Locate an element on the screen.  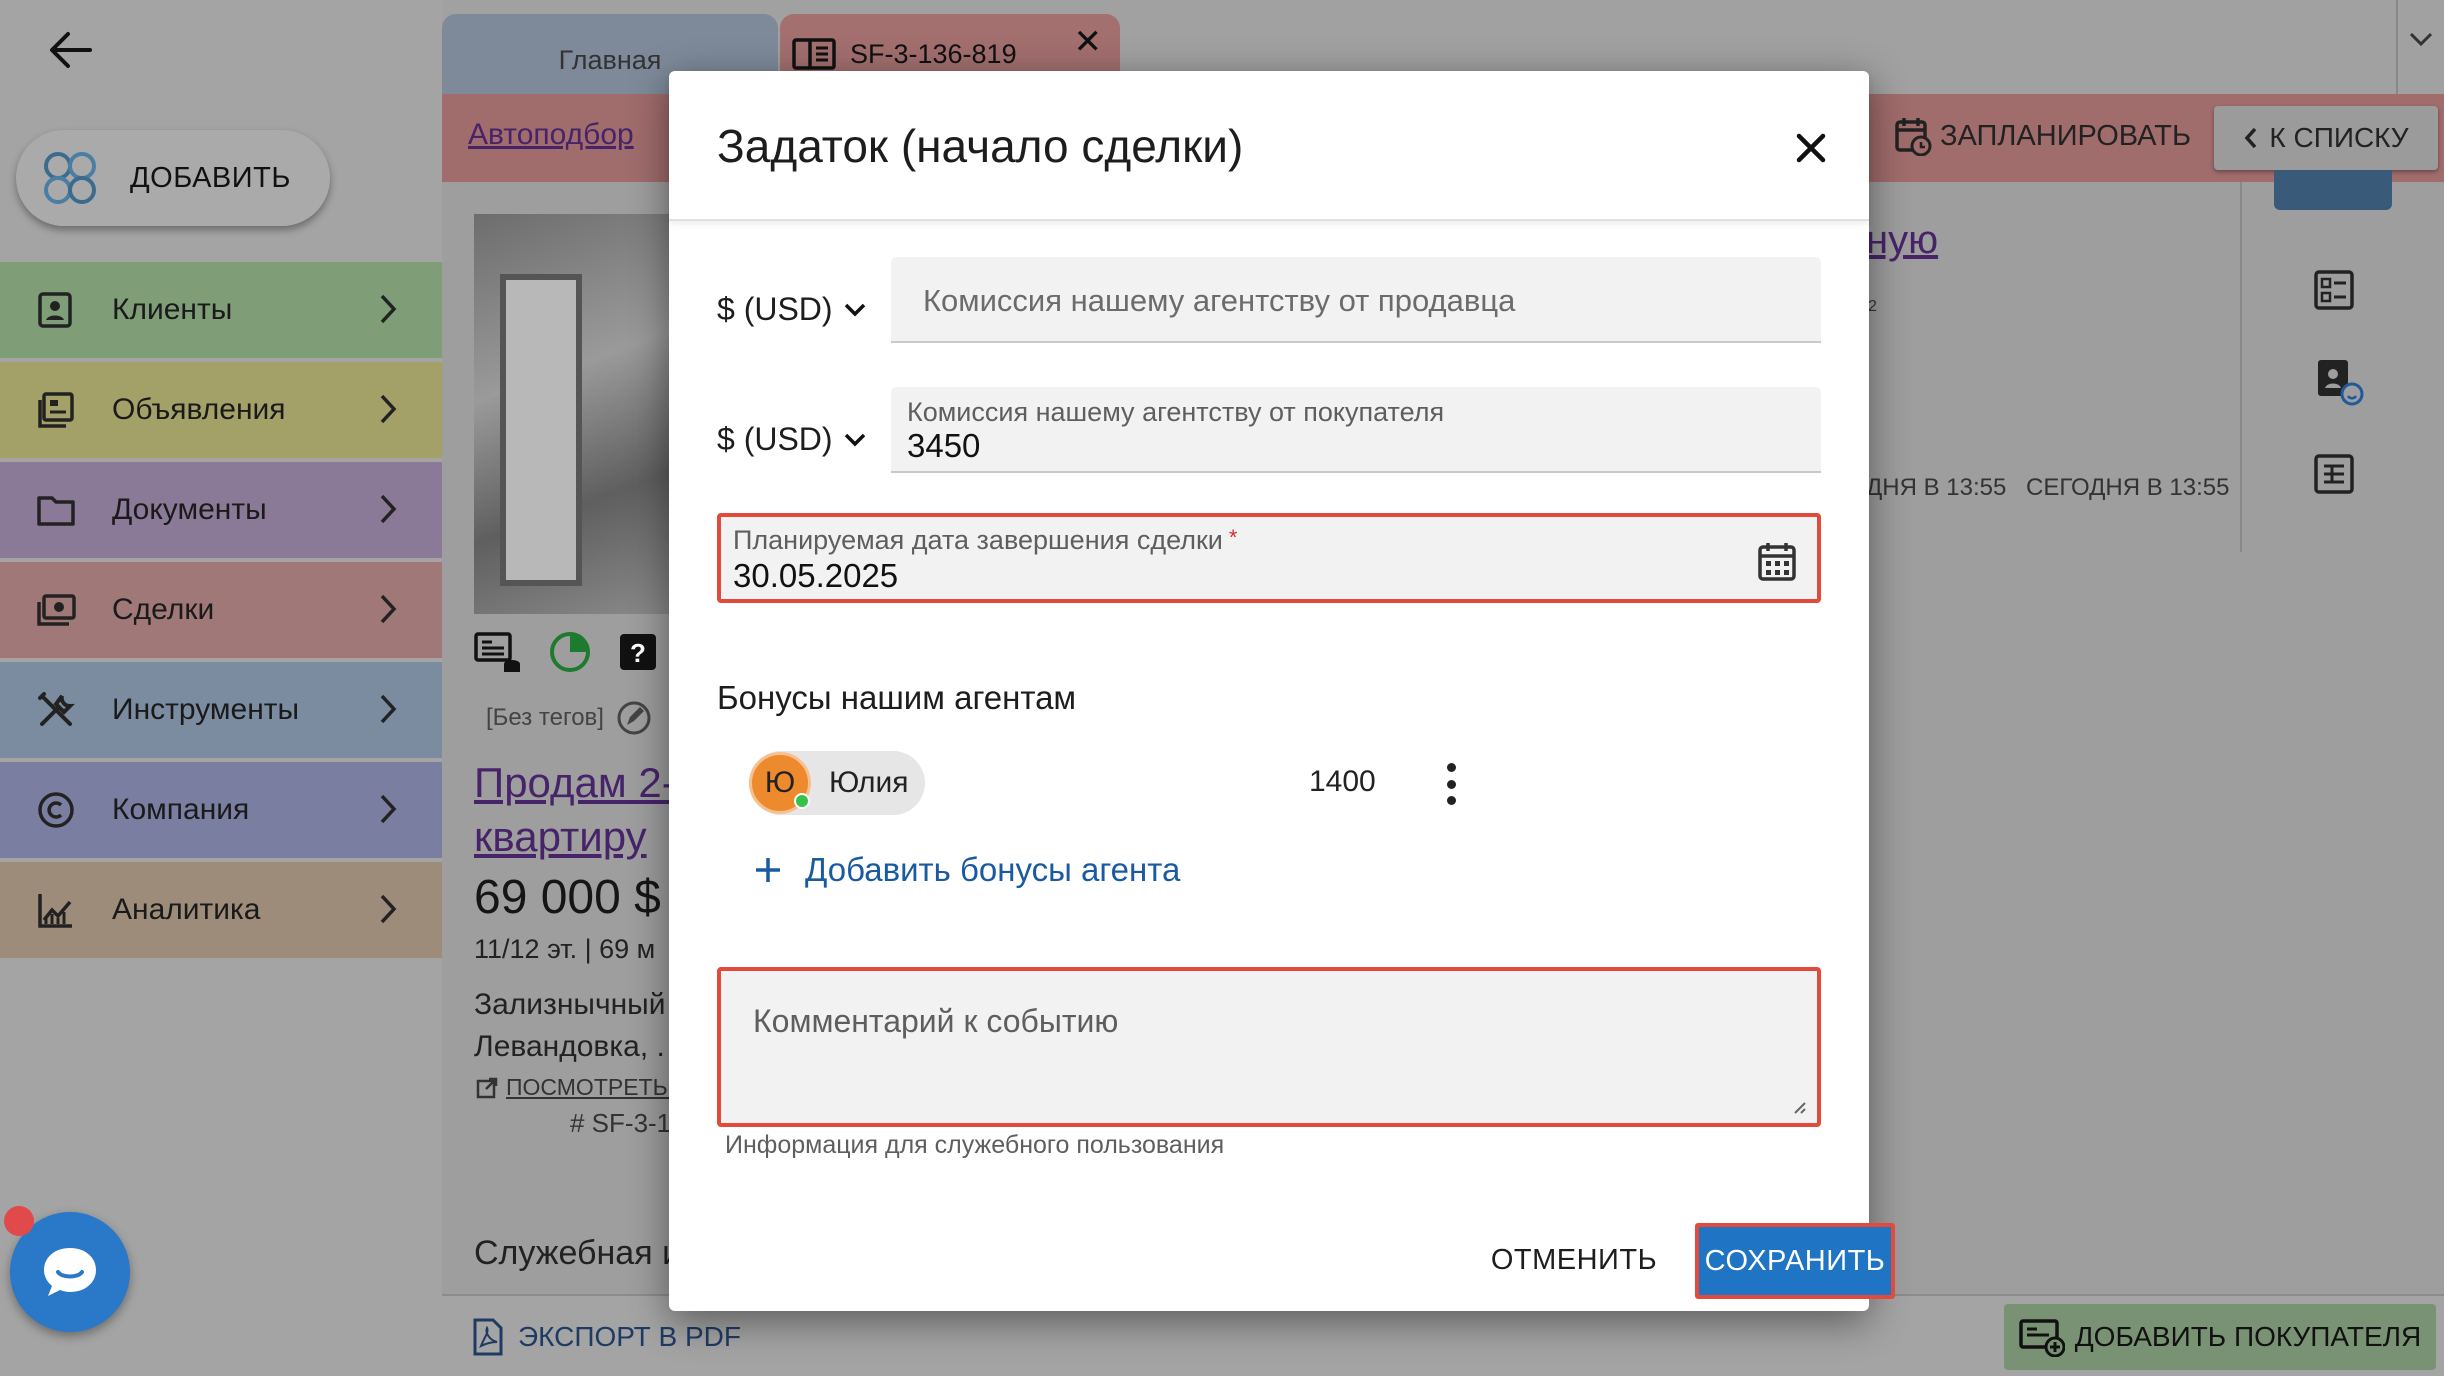
chat-bubble-icon is located at coordinates (70, 1272).